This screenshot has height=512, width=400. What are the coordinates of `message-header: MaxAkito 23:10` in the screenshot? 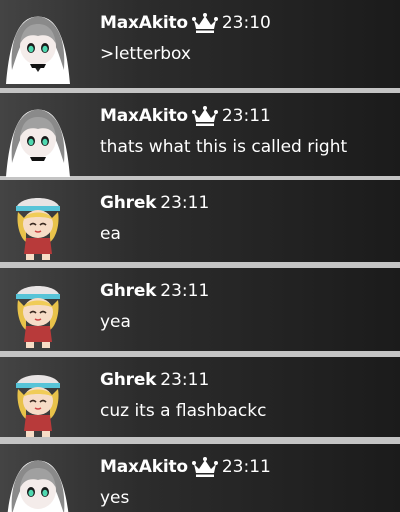 It's located at (185, 23).